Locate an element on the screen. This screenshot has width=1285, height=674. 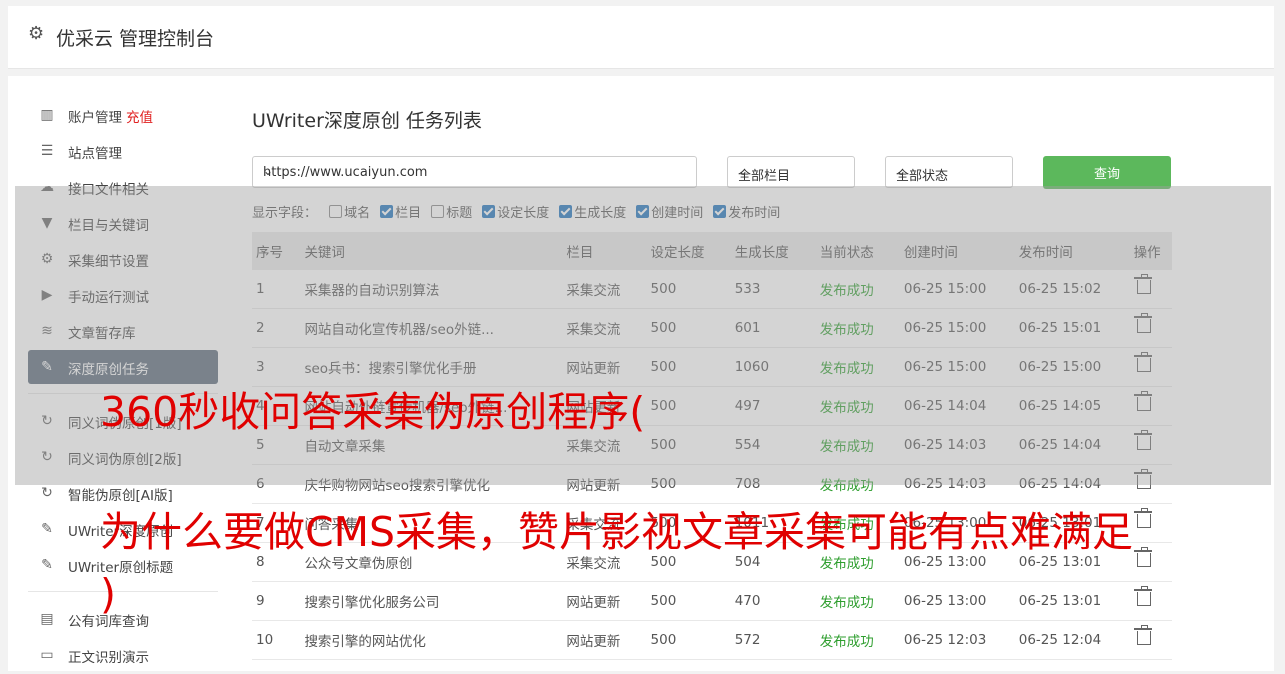
field-checkbox: 栏目 is located at coordinates (400, 211).